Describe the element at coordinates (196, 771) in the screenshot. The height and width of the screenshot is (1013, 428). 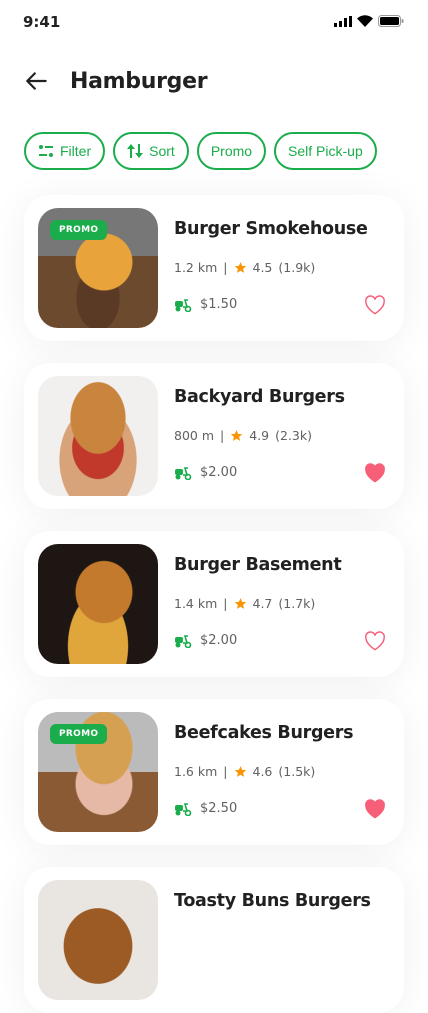
I see `distance: 1.6 km` at that location.